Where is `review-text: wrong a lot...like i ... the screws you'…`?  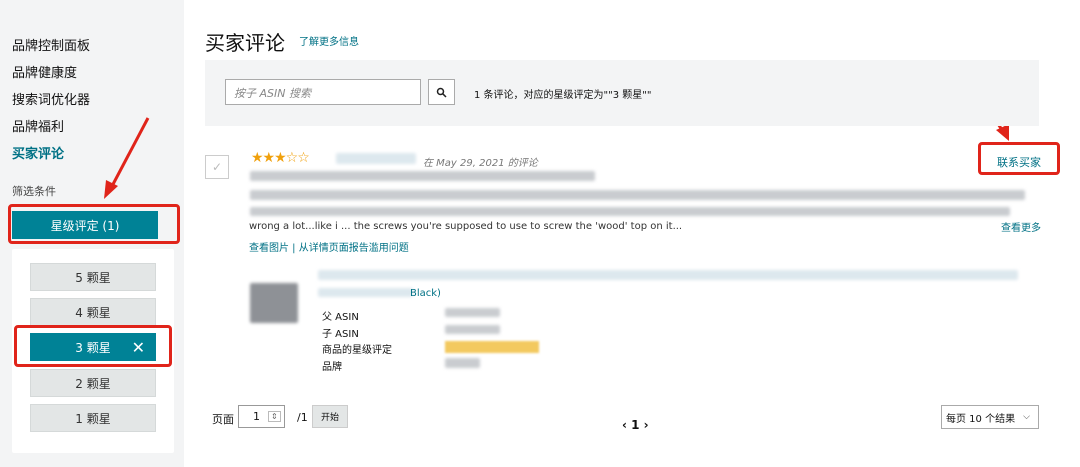 review-text: wrong a lot...like i ... the screws you'… is located at coordinates (466, 226).